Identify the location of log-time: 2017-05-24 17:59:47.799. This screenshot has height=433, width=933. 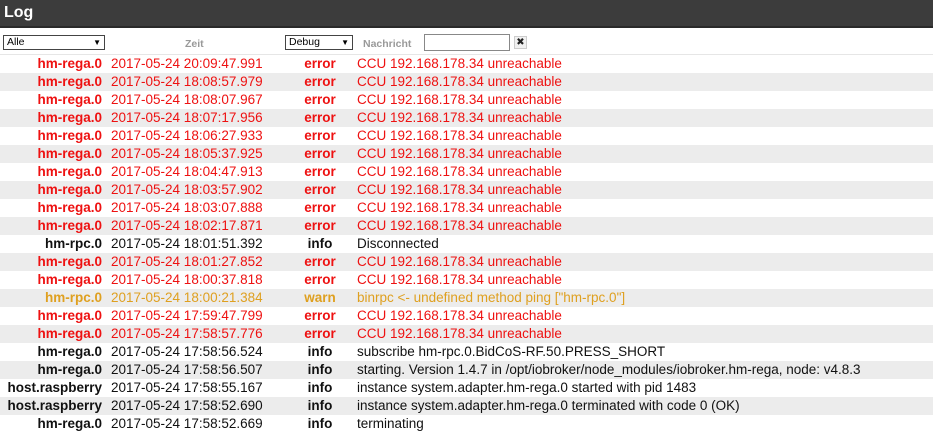
(187, 315).